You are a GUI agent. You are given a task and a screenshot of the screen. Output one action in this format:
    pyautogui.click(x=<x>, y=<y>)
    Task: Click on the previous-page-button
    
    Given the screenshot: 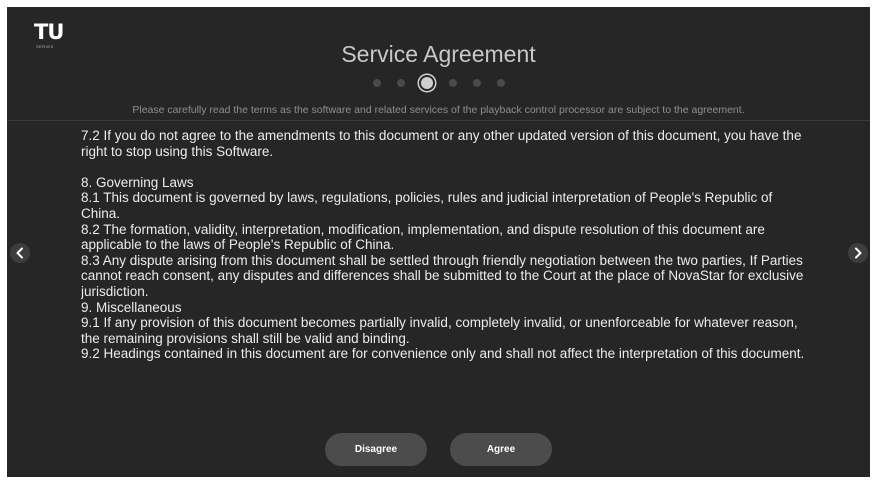 What is the action you would take?
    pyautogui.click(x=20, y=253)
    